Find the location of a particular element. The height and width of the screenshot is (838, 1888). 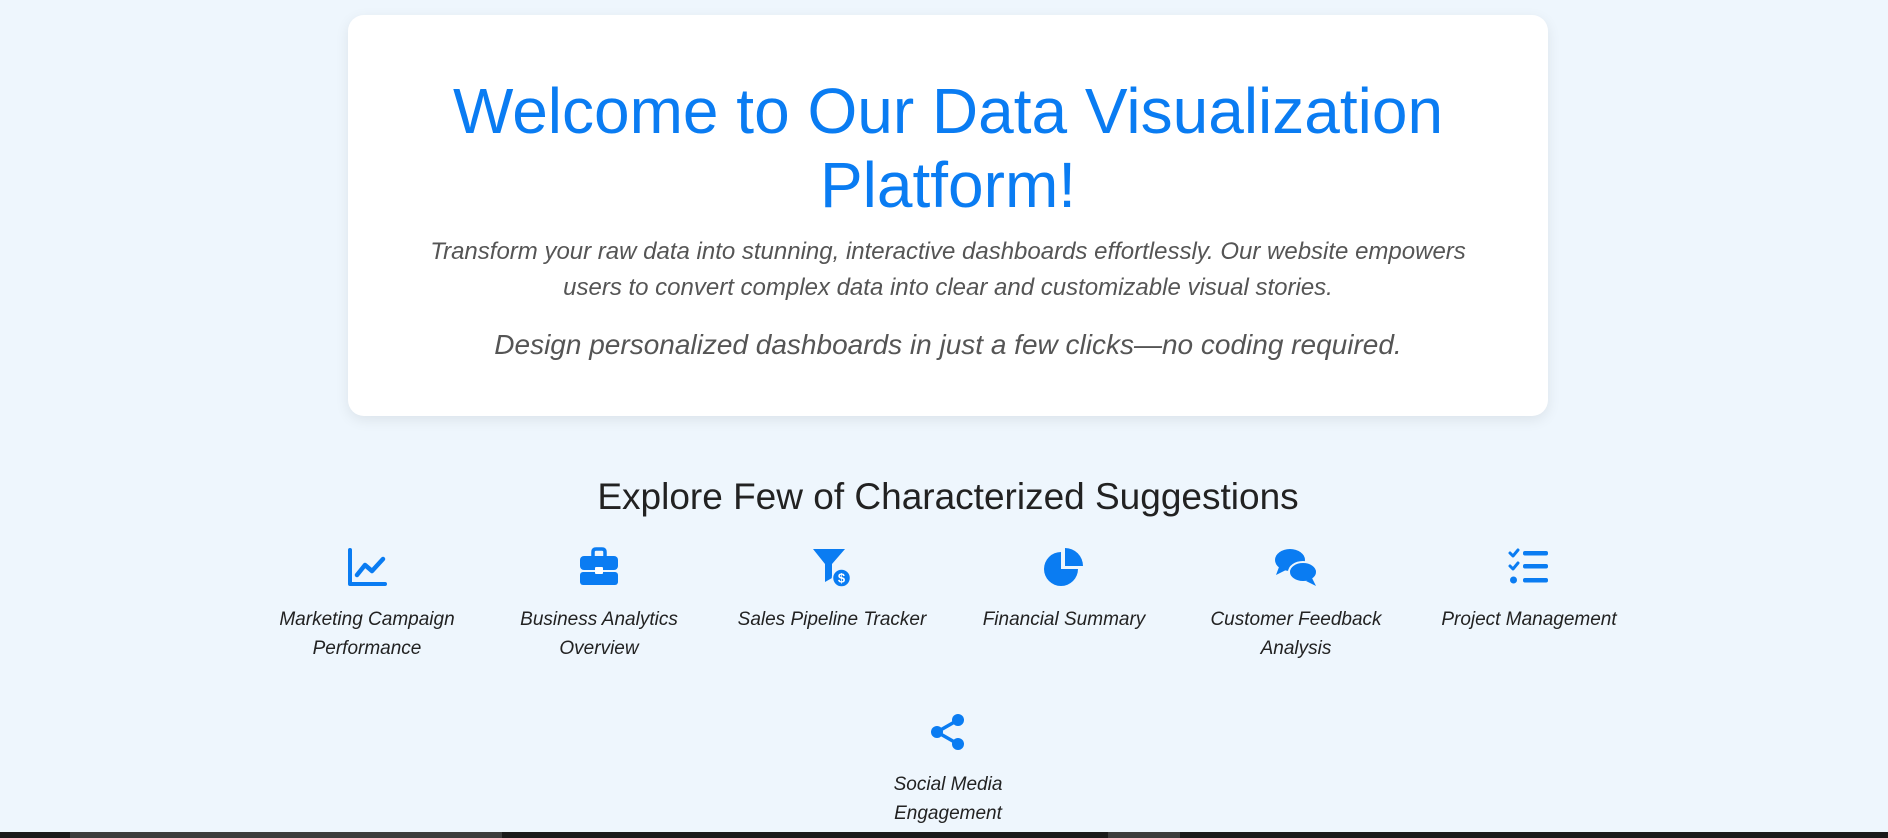

suggestion-business-analytics: Business Analytics Overview is located at coordinates (599, 604).